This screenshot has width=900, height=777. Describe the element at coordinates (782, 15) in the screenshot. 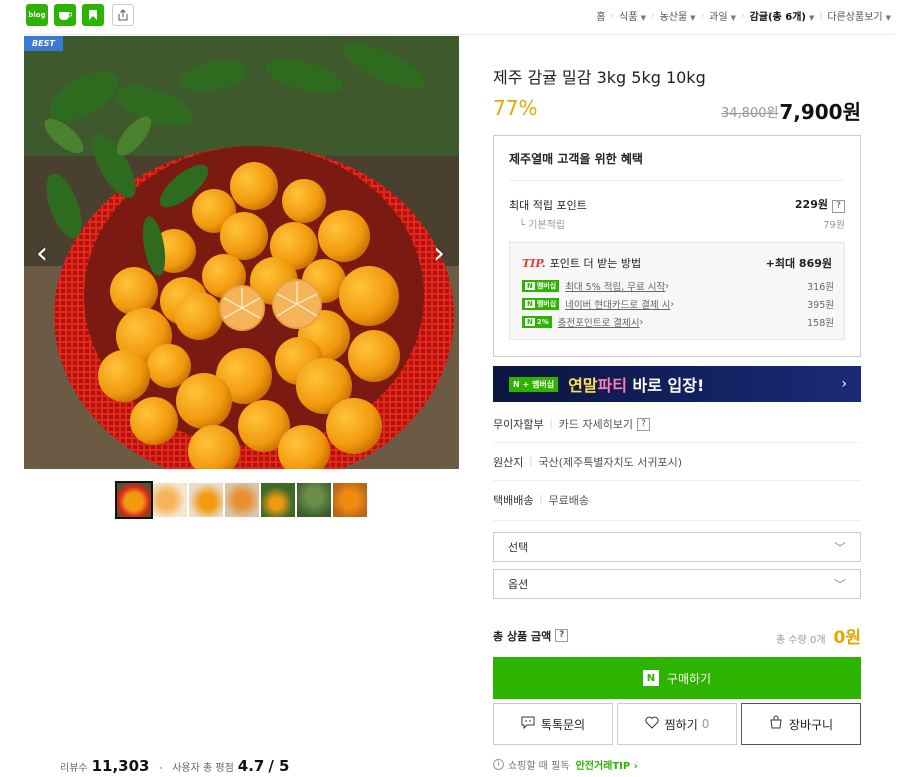

I see `breadcrumb-current: 감귤(총 6개) ▼` at that location.